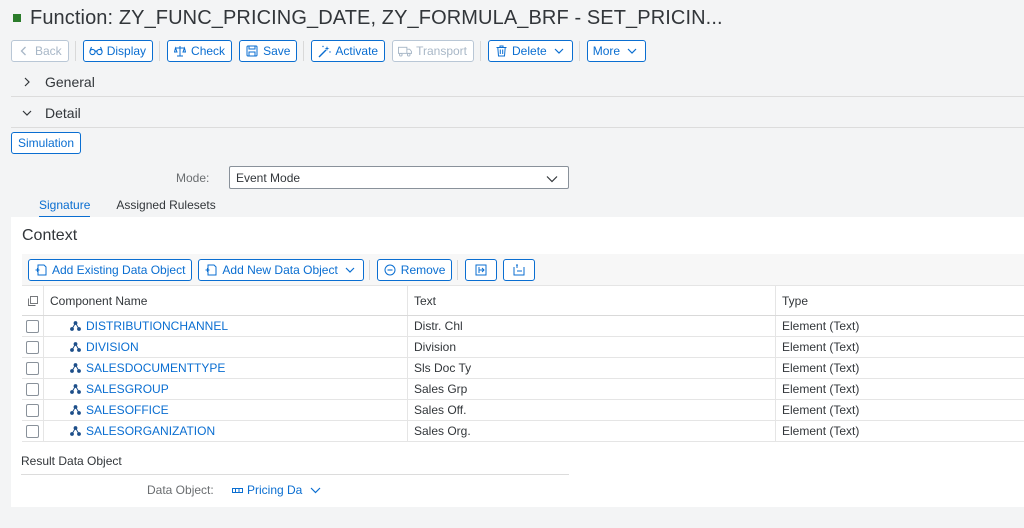 This screenshot has width=1024, height=528. What do you see at coordinates (226, 410) in the screenshot?
I see `component-name-cell: SALESOFFICE` at bounding box center [226, 410].